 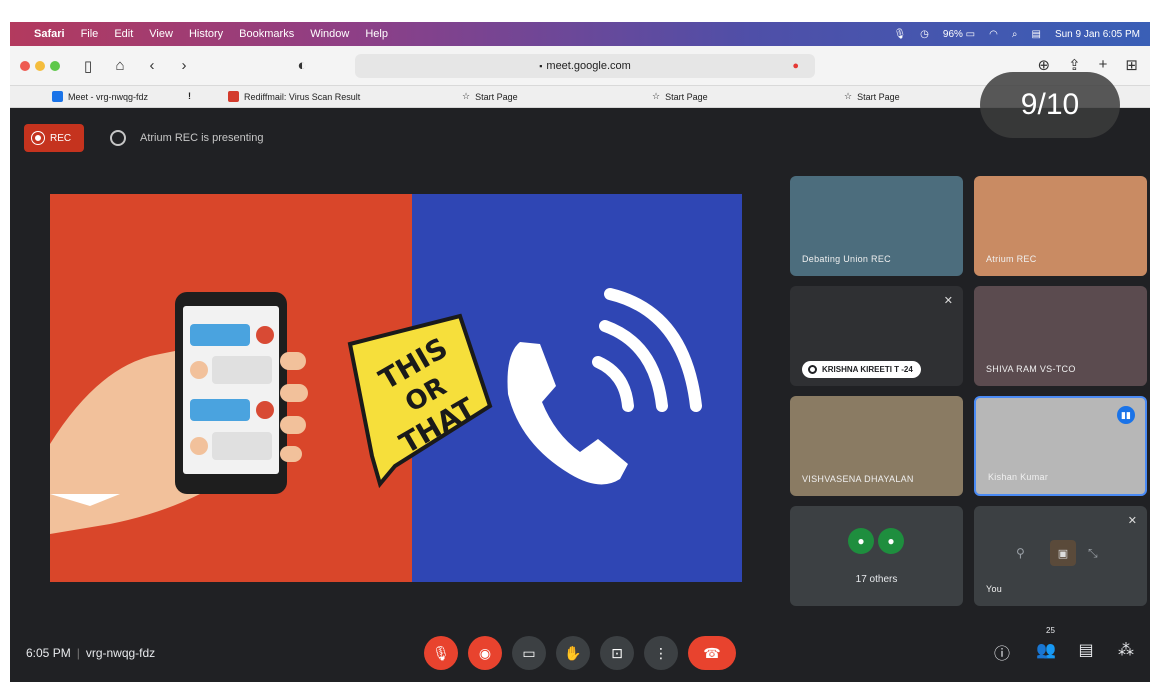 I want to click on others-tile: ● ● 17 others, so click(x=876, y=556).